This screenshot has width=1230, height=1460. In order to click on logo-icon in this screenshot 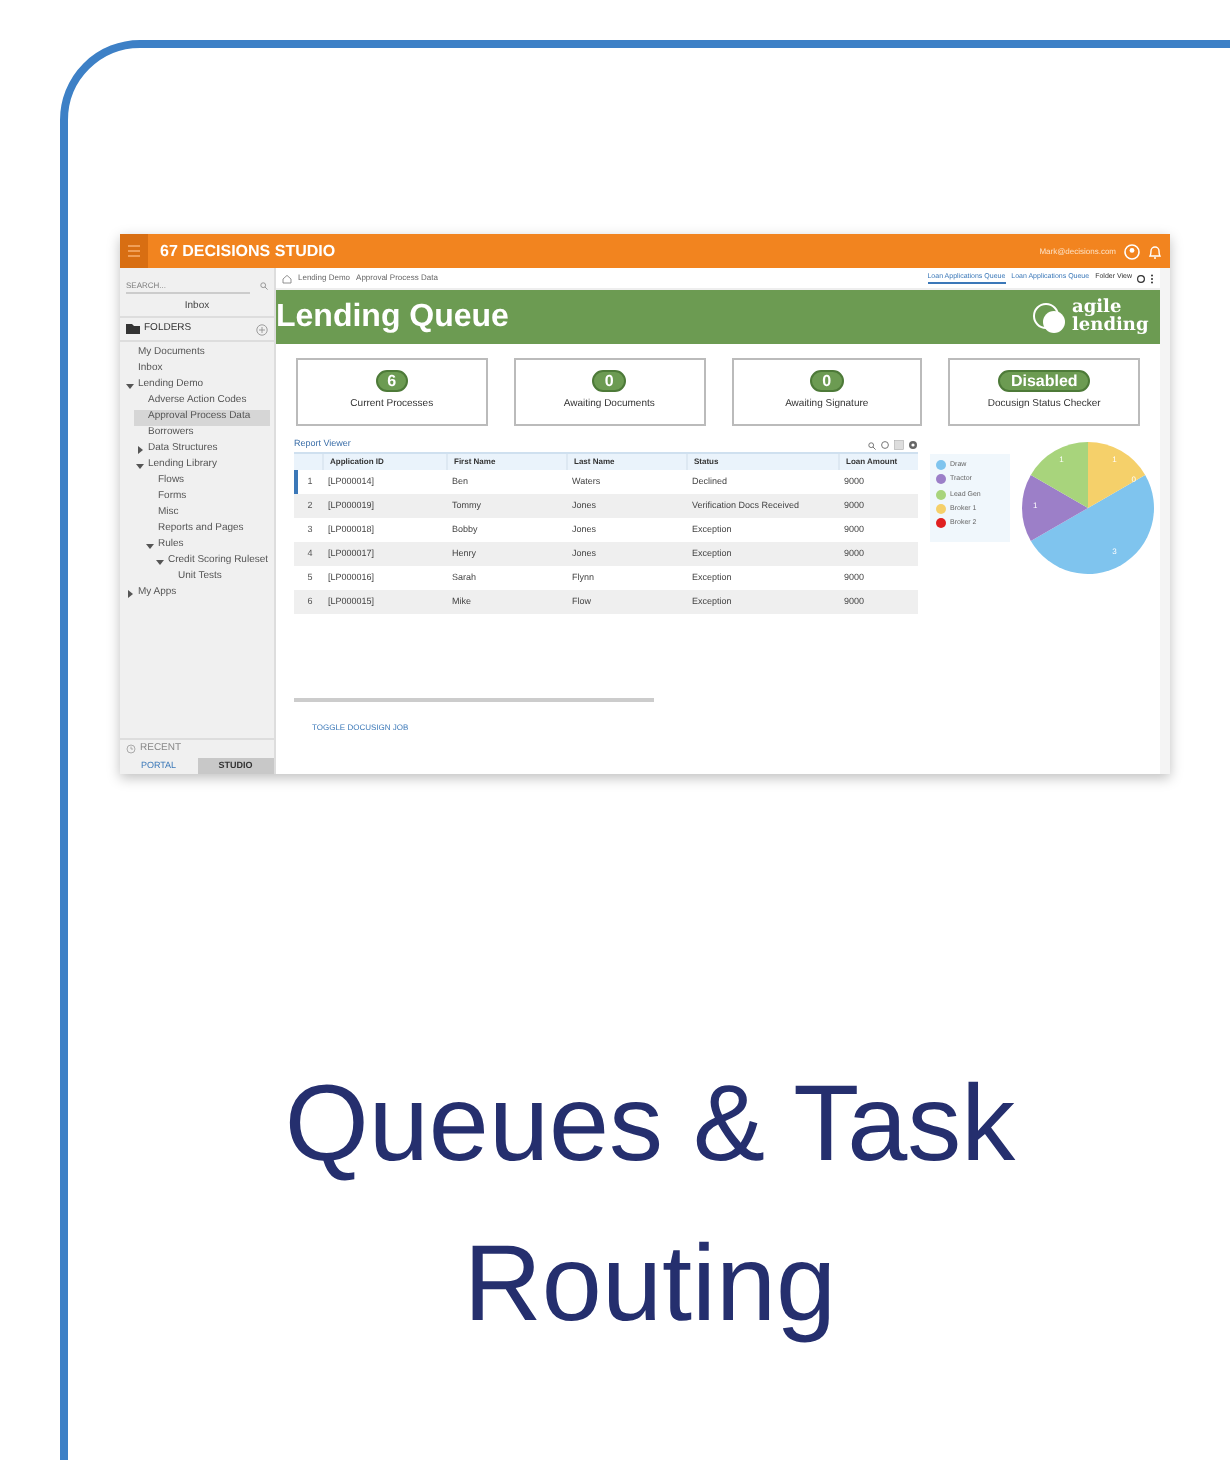, I will do `click(1050, 317)`.